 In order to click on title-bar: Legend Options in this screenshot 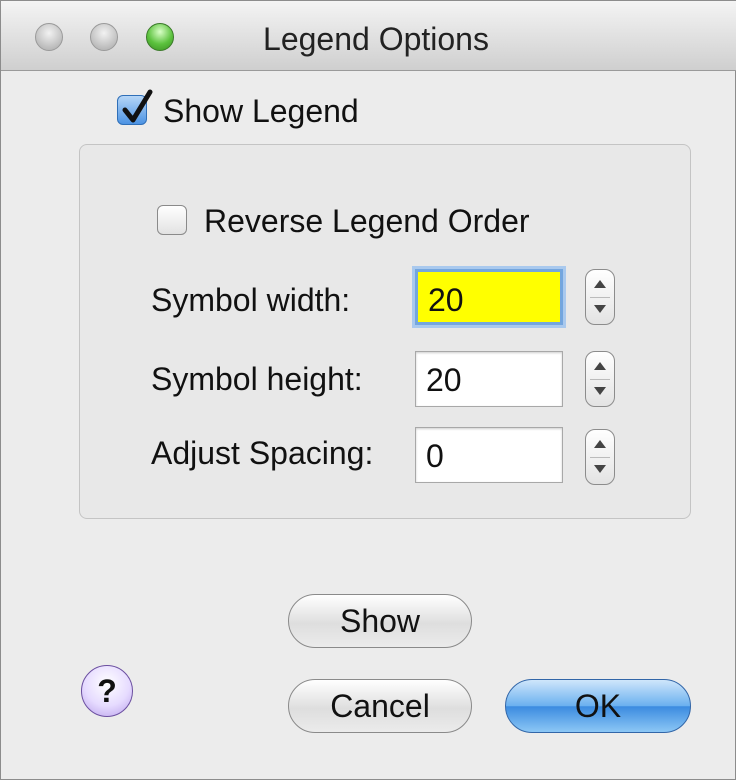, I will do `click(368, 36)`.